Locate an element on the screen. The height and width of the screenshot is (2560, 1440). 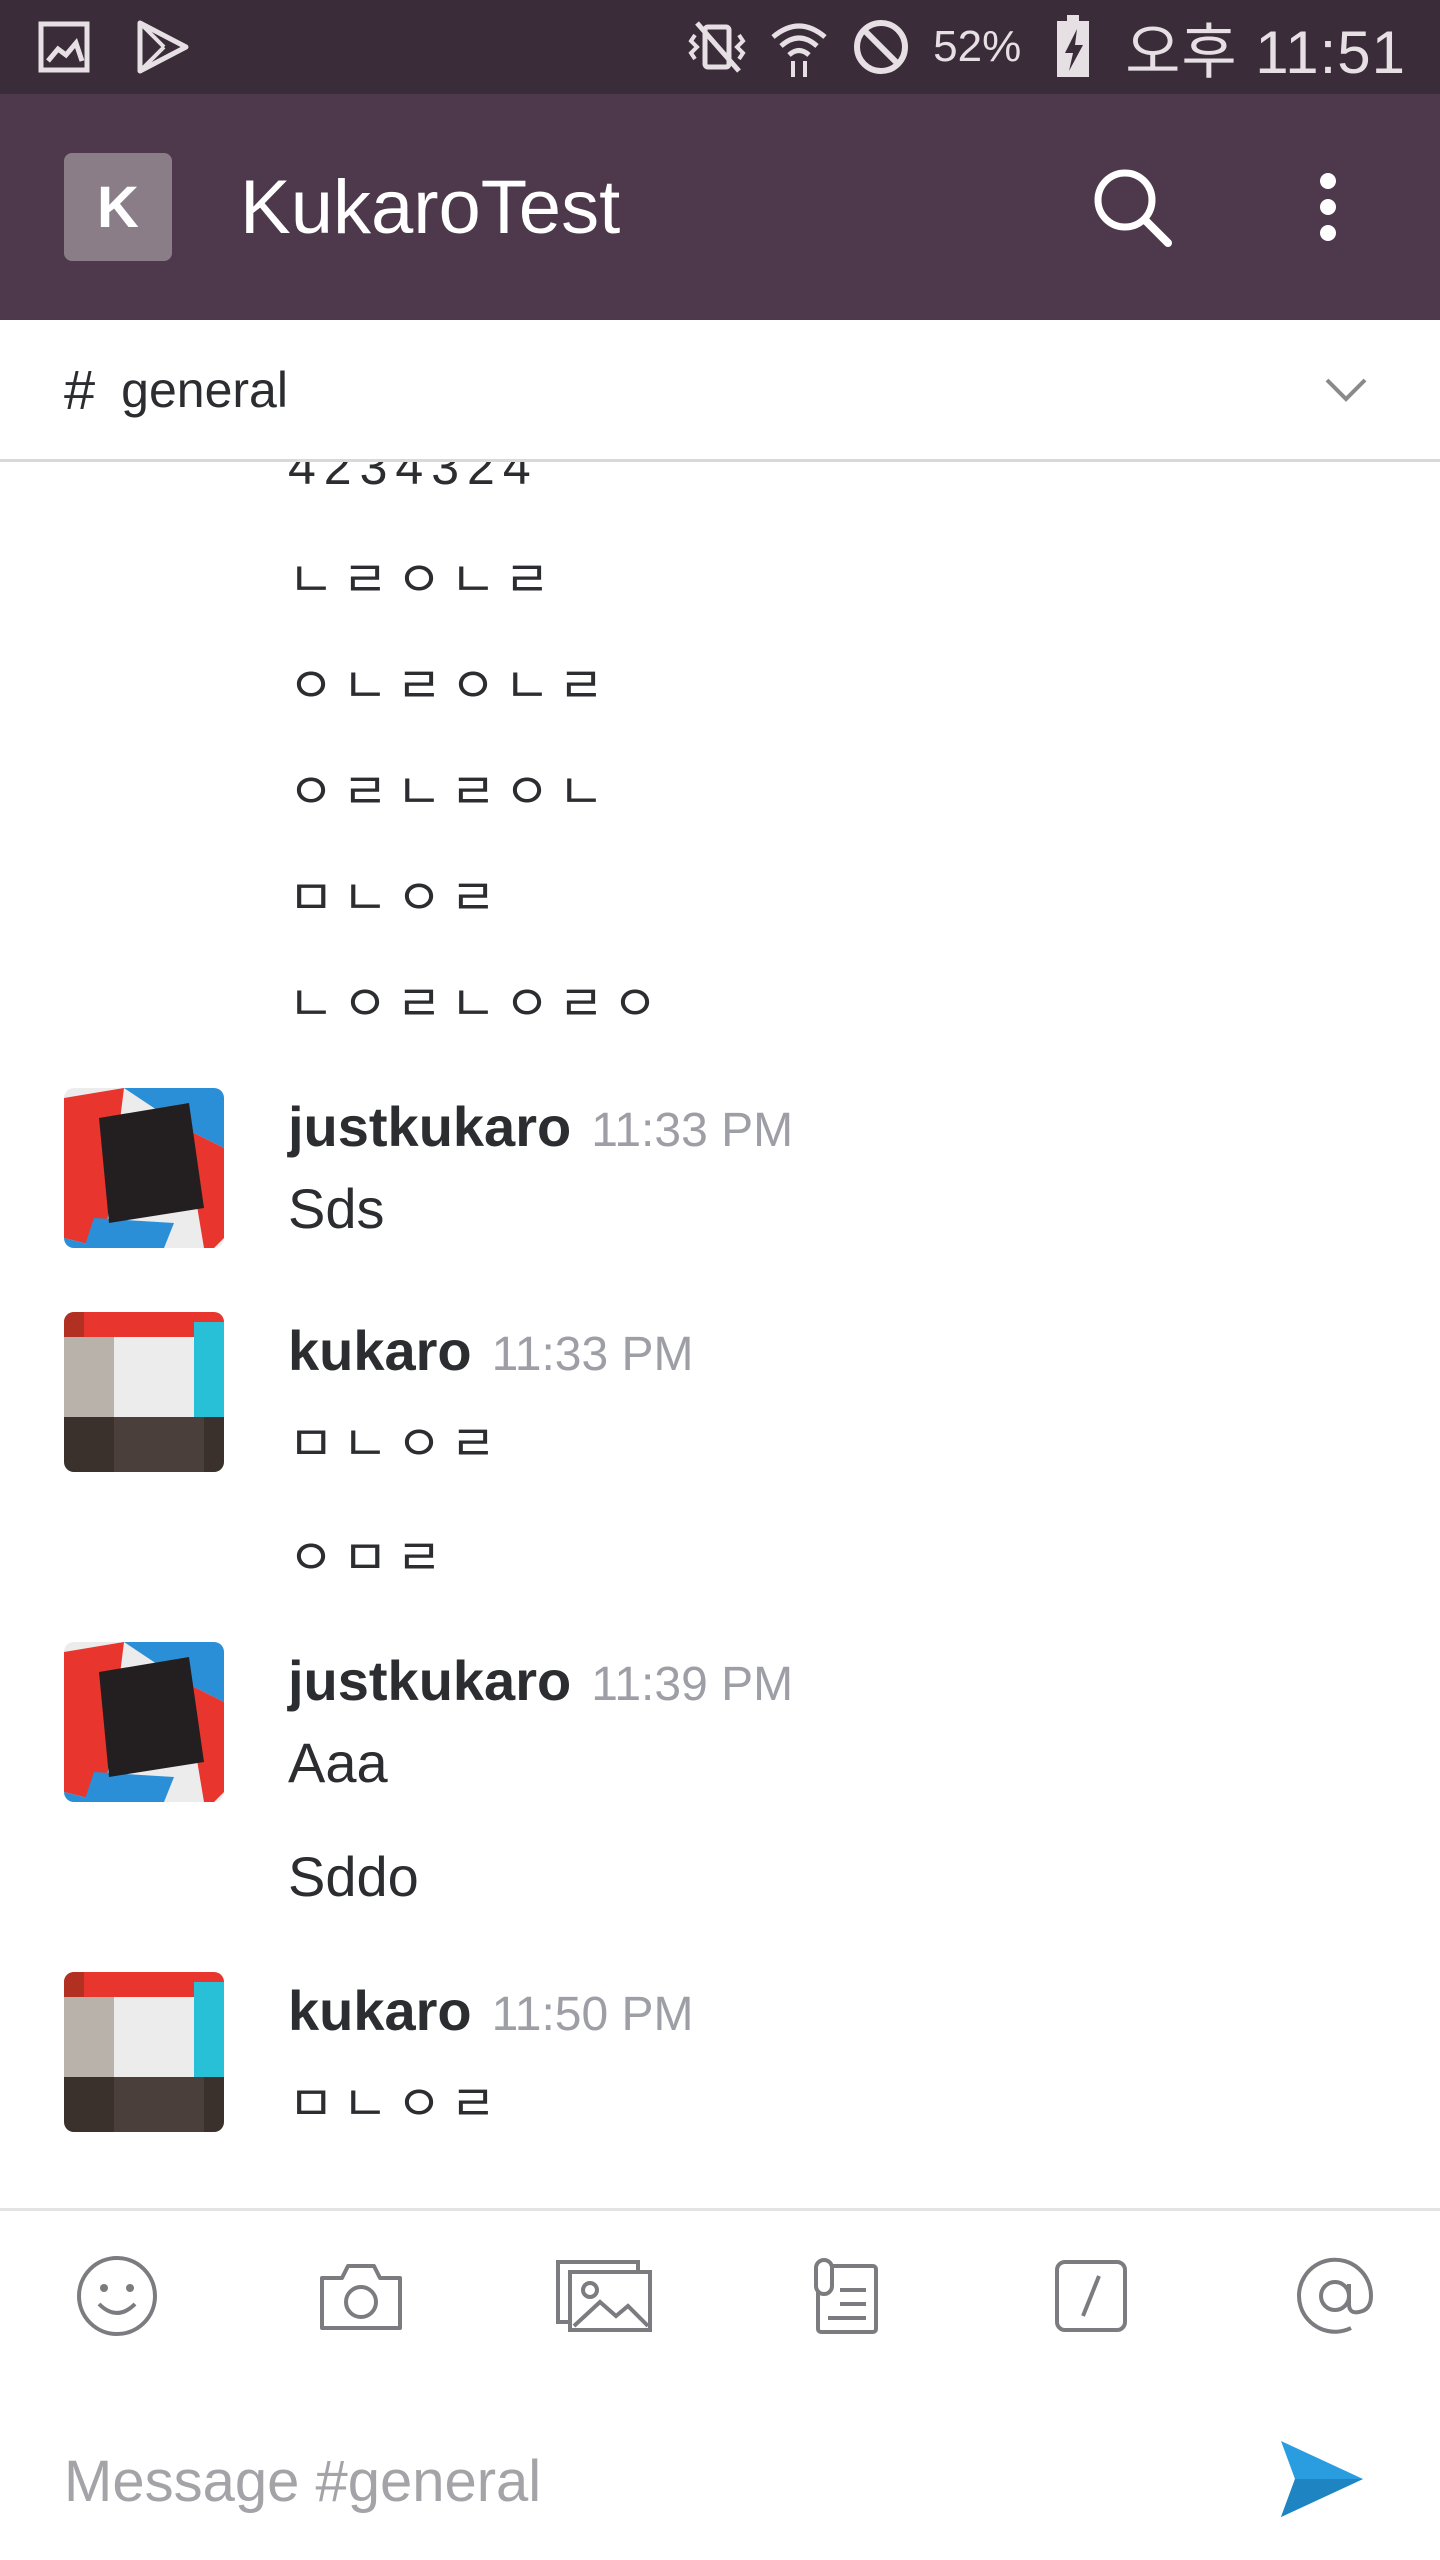
message-line: ㄴㄹㅇㄴㄹ is located at coordinates (423, 580).